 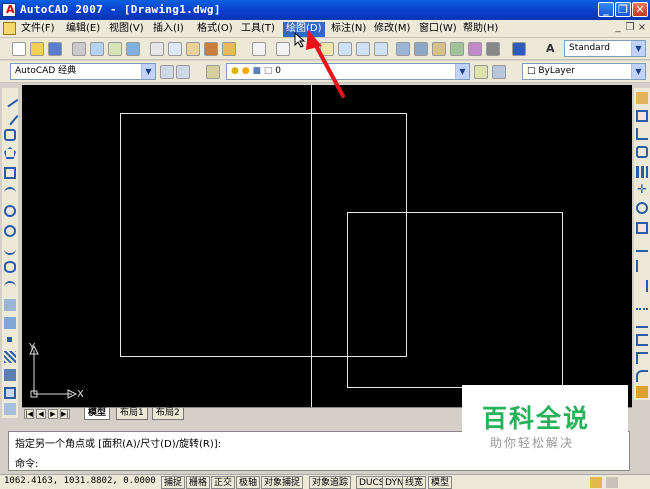 What do you see at coordinates (126, 29) in the screenshot?
I see `menu-view: 视图(V)` at bounding box center [126, 29].